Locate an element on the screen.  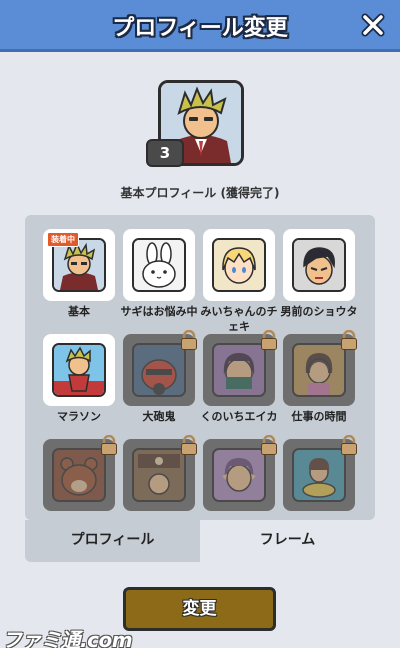
tab-bar: プロフィール フレーム is located at coordinates (200, 541).